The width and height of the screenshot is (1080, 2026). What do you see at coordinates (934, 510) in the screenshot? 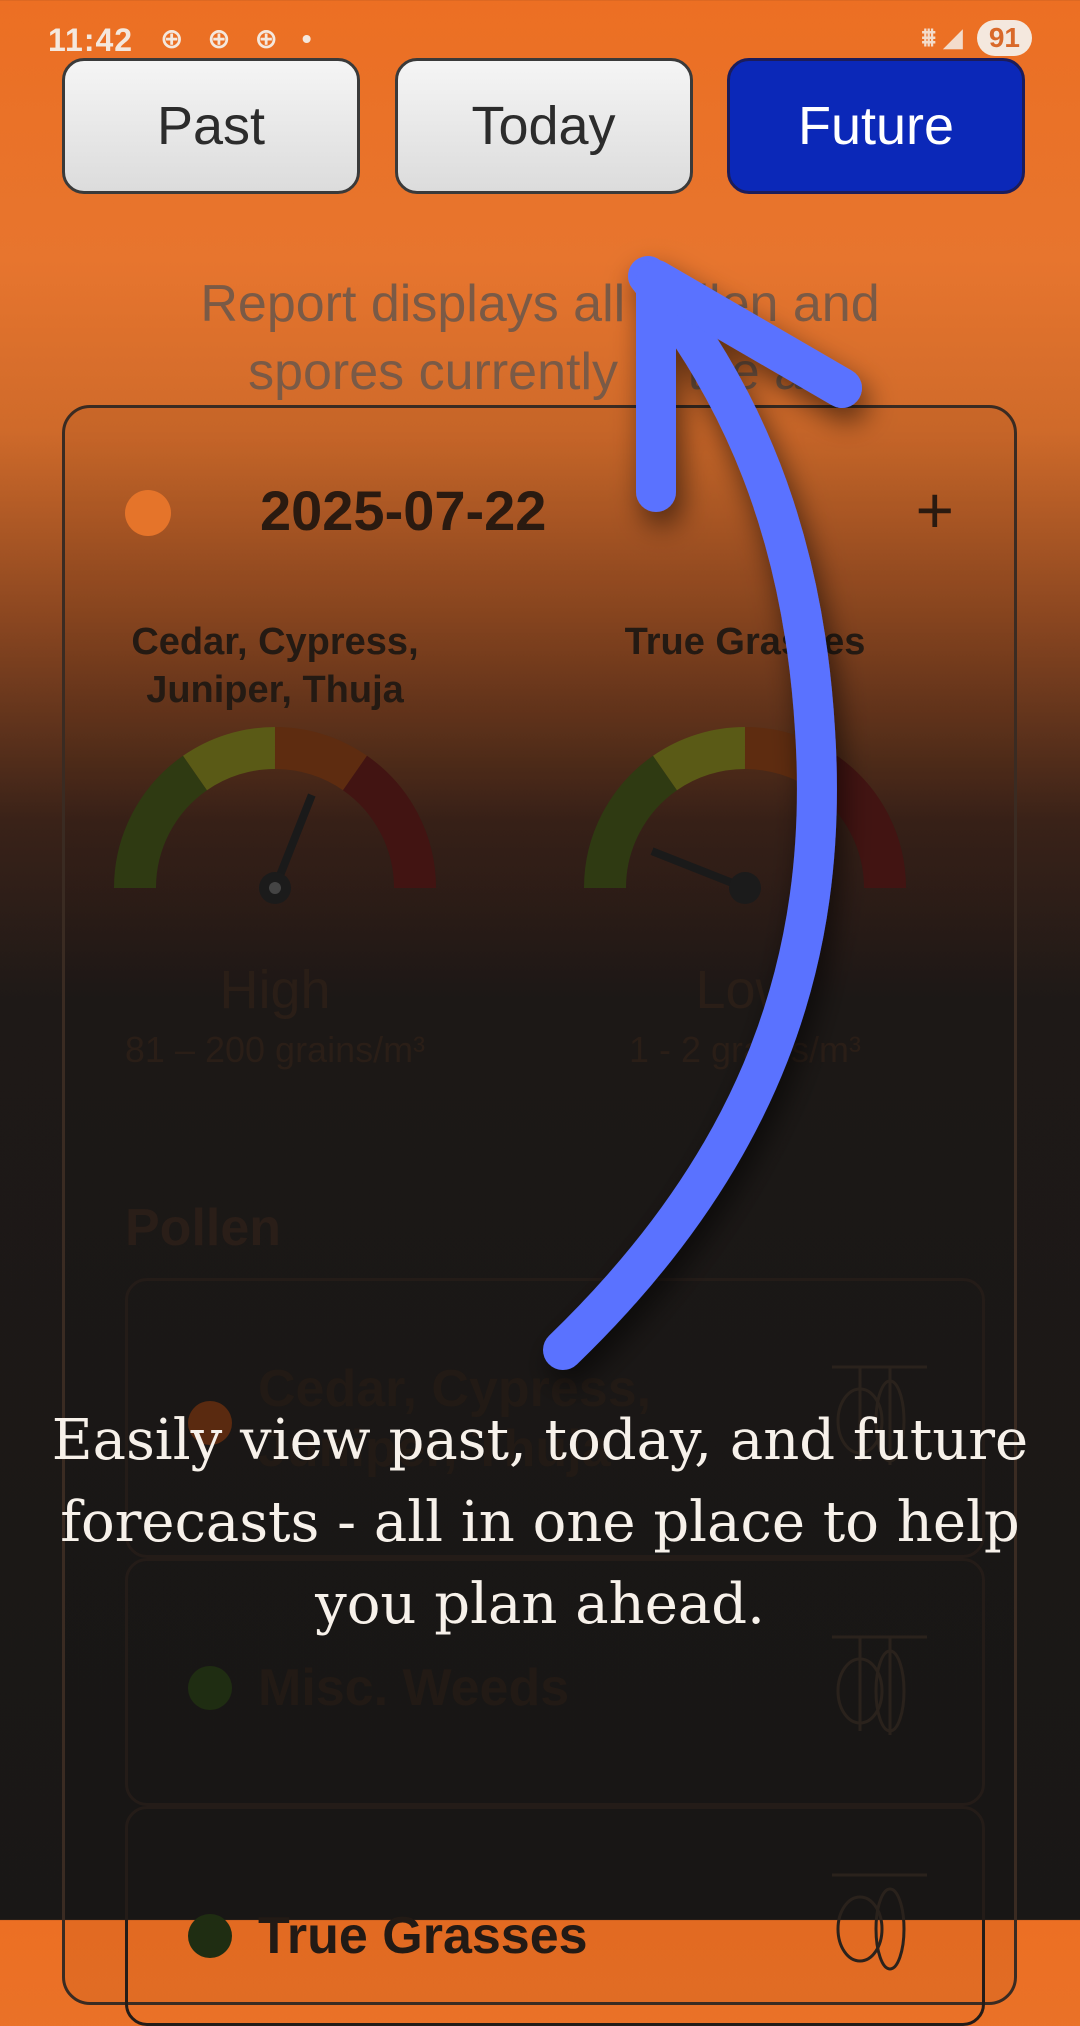
I see `plus-icon: +` at bounding box center [934, 510].